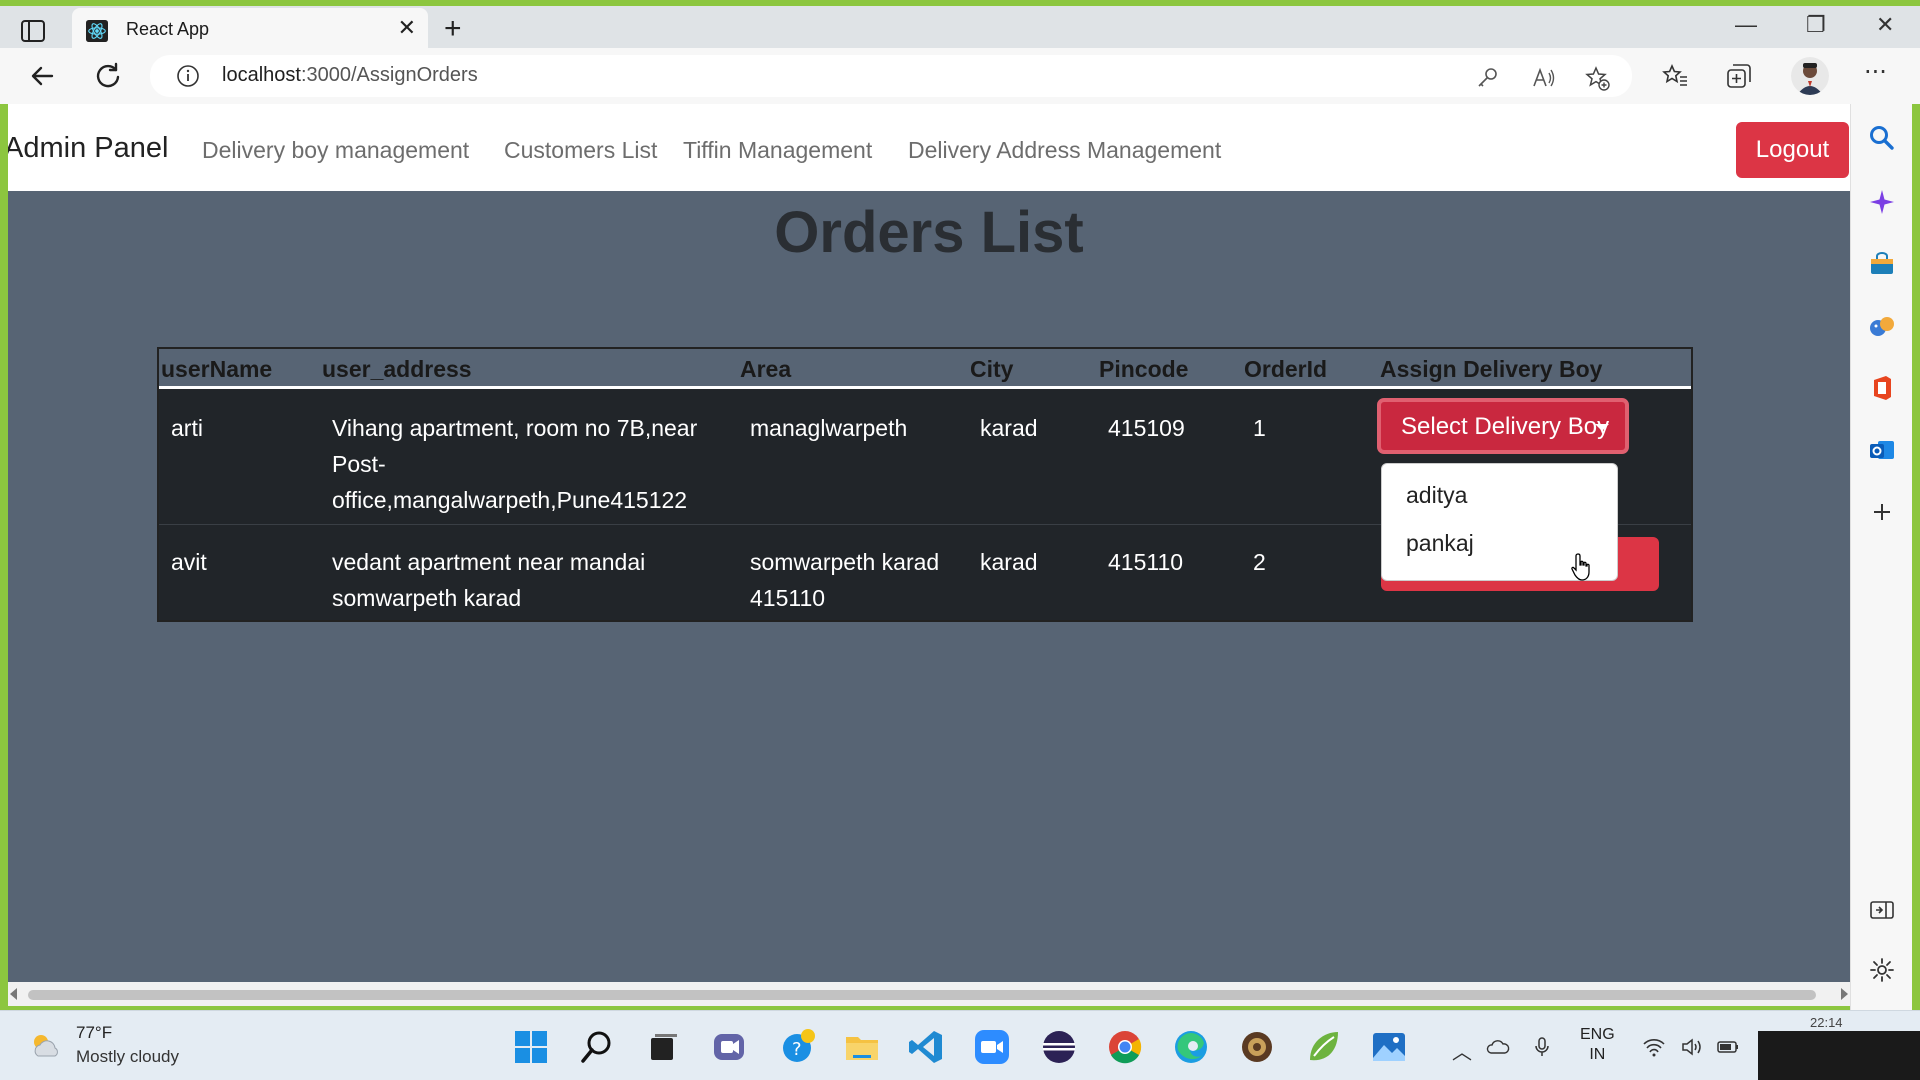  Describe the element at coordinates (42, 76) in the screenshot. I see `back-icon` at that location.